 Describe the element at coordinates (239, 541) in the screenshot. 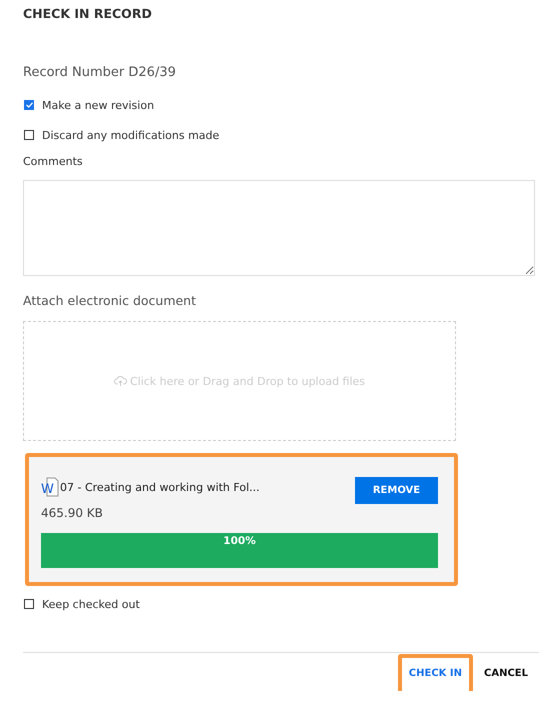

I see `progress-text: 100%` at that location.